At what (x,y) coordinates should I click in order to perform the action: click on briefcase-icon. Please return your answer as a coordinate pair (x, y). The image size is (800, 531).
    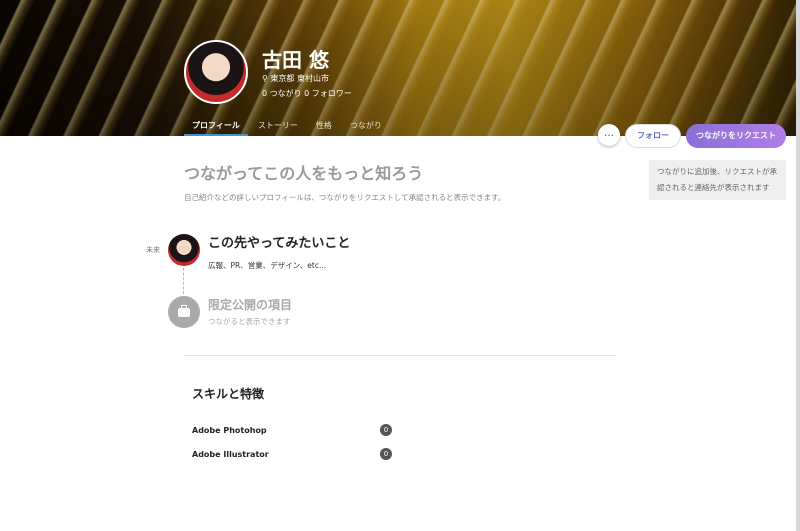
    Looking at the image, I should click on (184, 312).